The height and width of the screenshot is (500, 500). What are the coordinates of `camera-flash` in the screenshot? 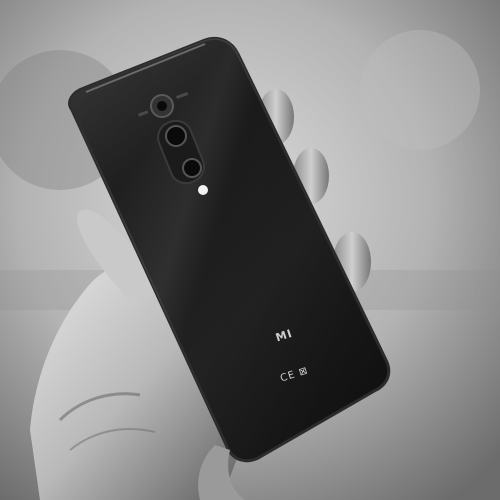 It's located at (203, 190).